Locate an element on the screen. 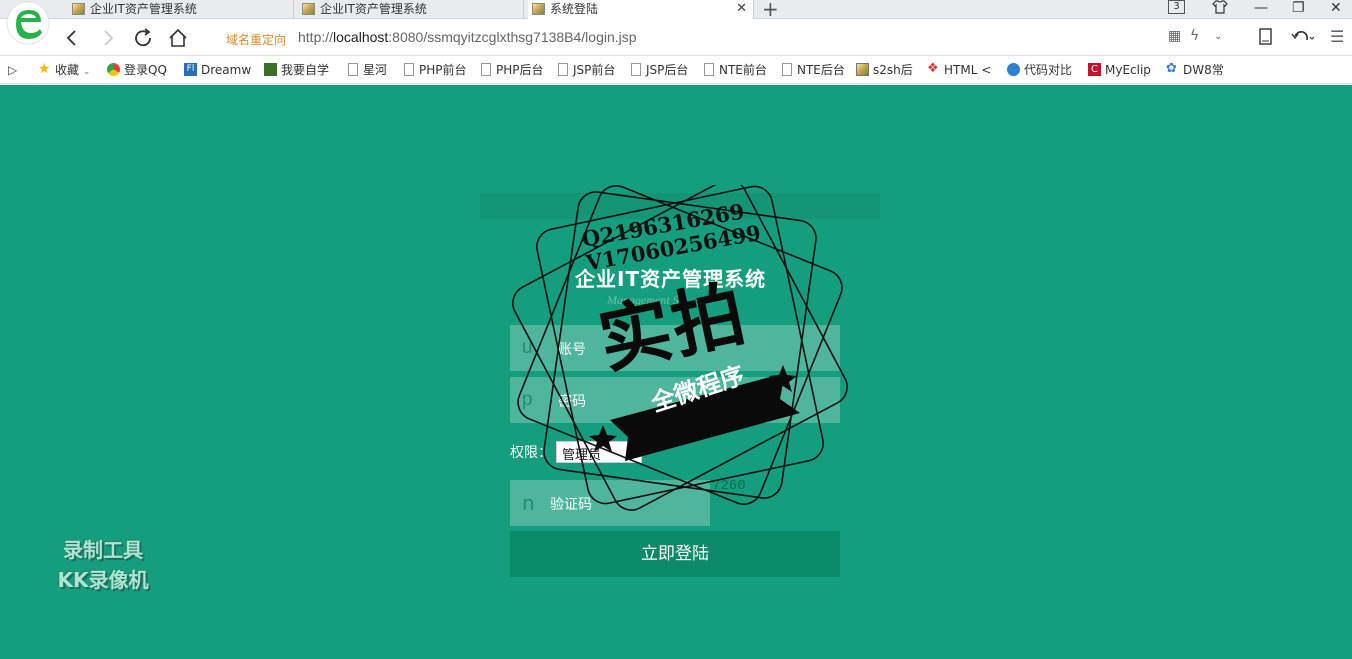 The width and height of the screenshot is (1352, 659). url-host: localhost is located at coordinates (361, 37).